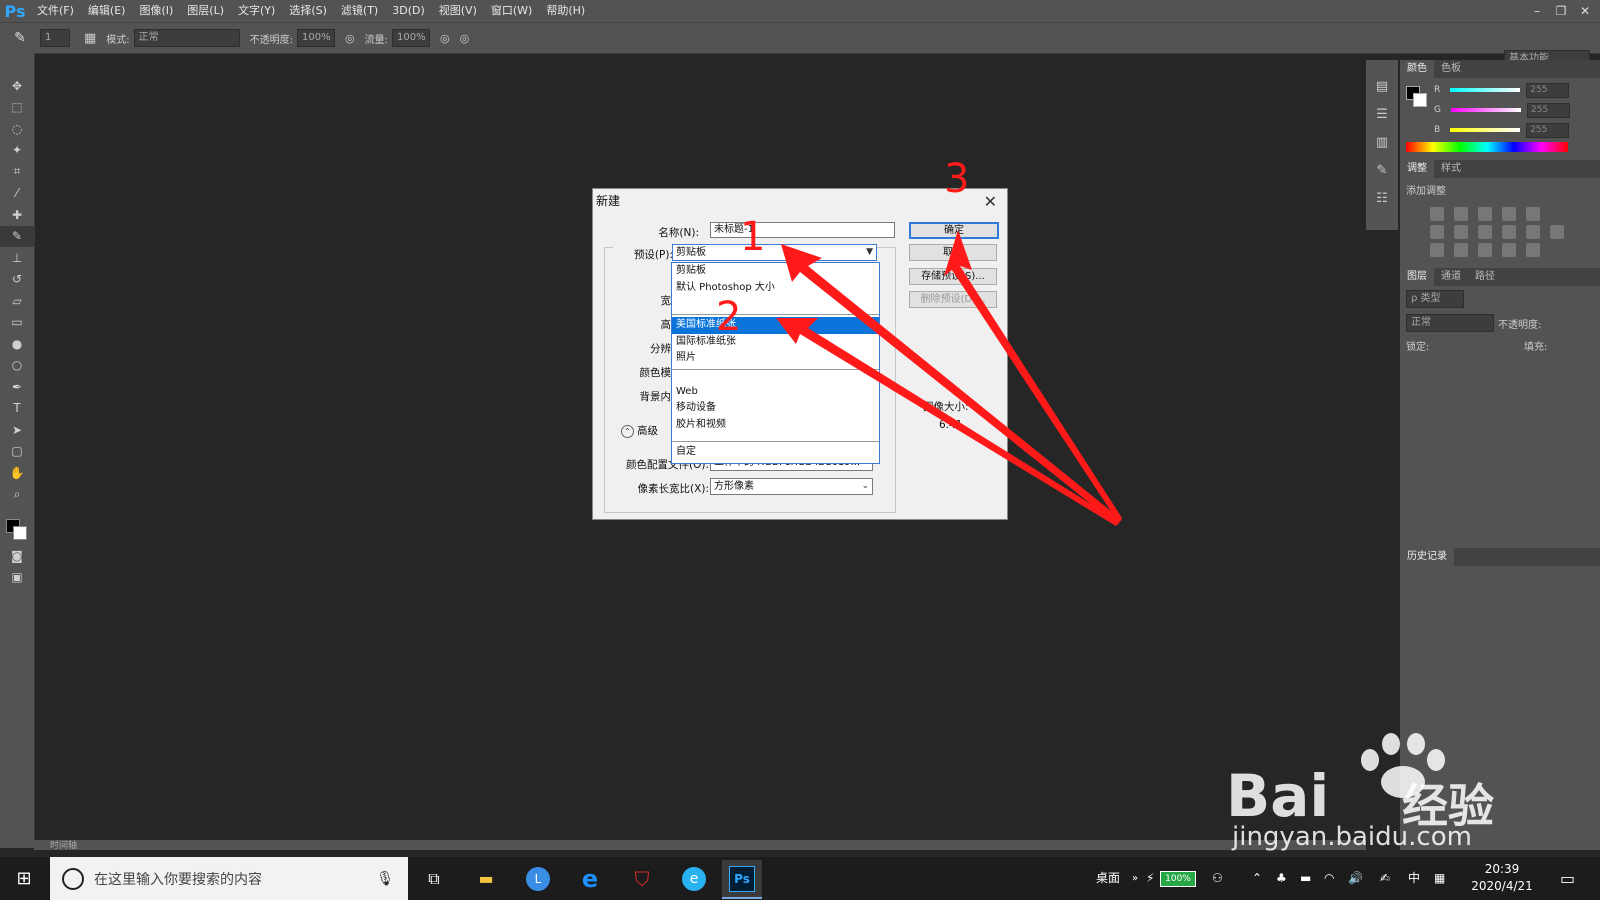 Image resolution: width=1600 pixels, height=900 pixels. Describe the element at coordinates (1567, 878) in the screenshot. I see `notifications-icon: ▭` at that location.